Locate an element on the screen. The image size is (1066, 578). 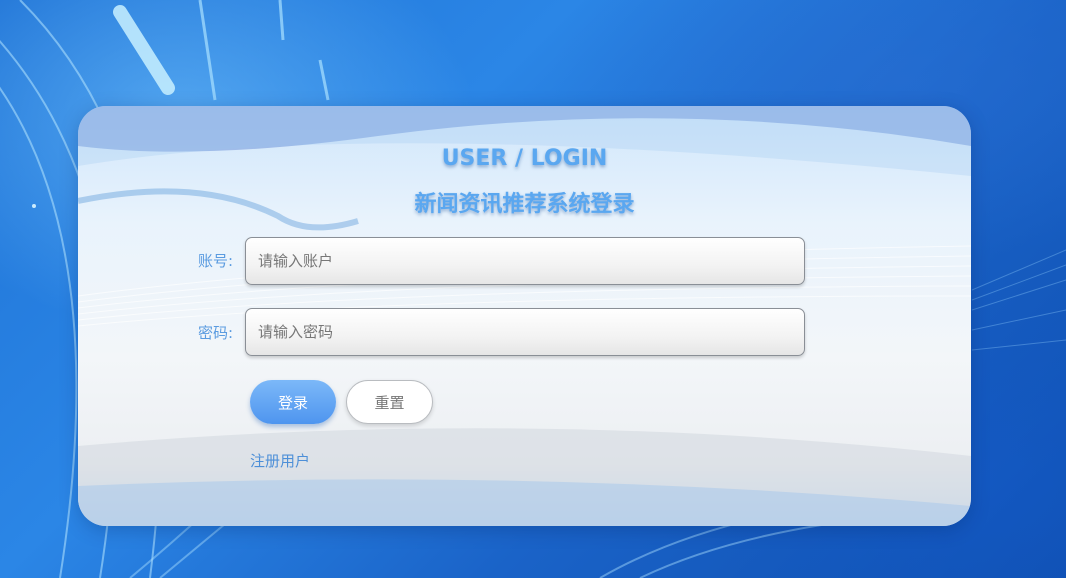
login-title-cn: 新闻资讯推荐系统登录 is located at coordinates (524, 204).